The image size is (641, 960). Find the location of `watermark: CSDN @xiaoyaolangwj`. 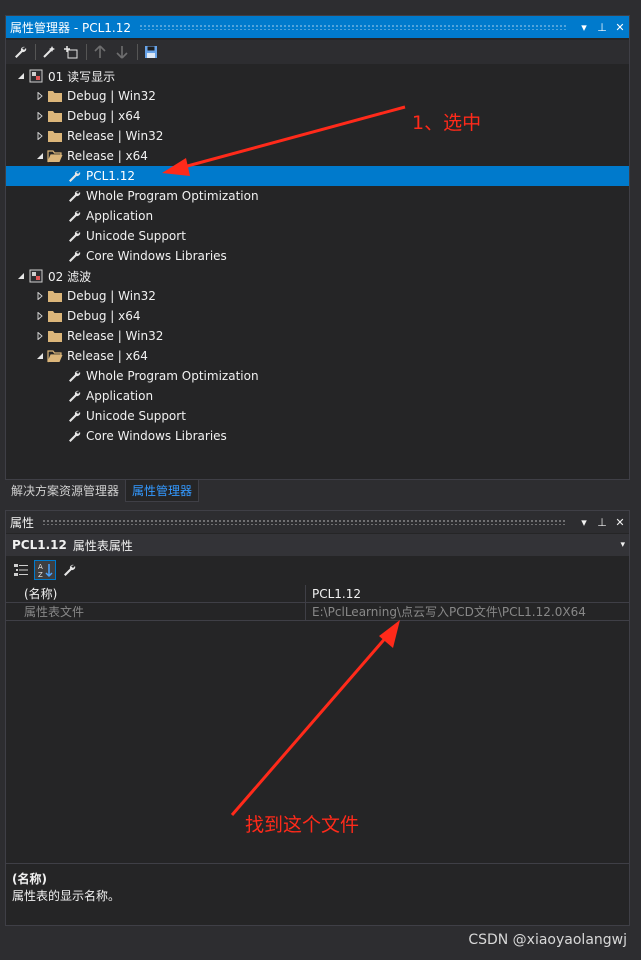

watermark: CSDN @xiaoyaolangwj is located at coordinates (547, 940).